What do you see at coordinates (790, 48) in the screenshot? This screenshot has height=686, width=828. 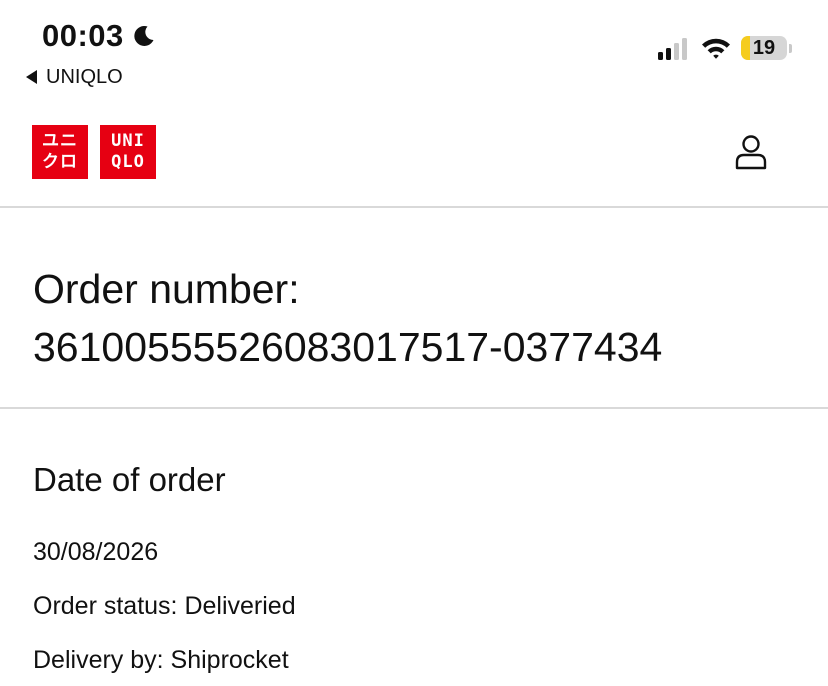 I see `battery-cap` at bounding box center [790, 48].